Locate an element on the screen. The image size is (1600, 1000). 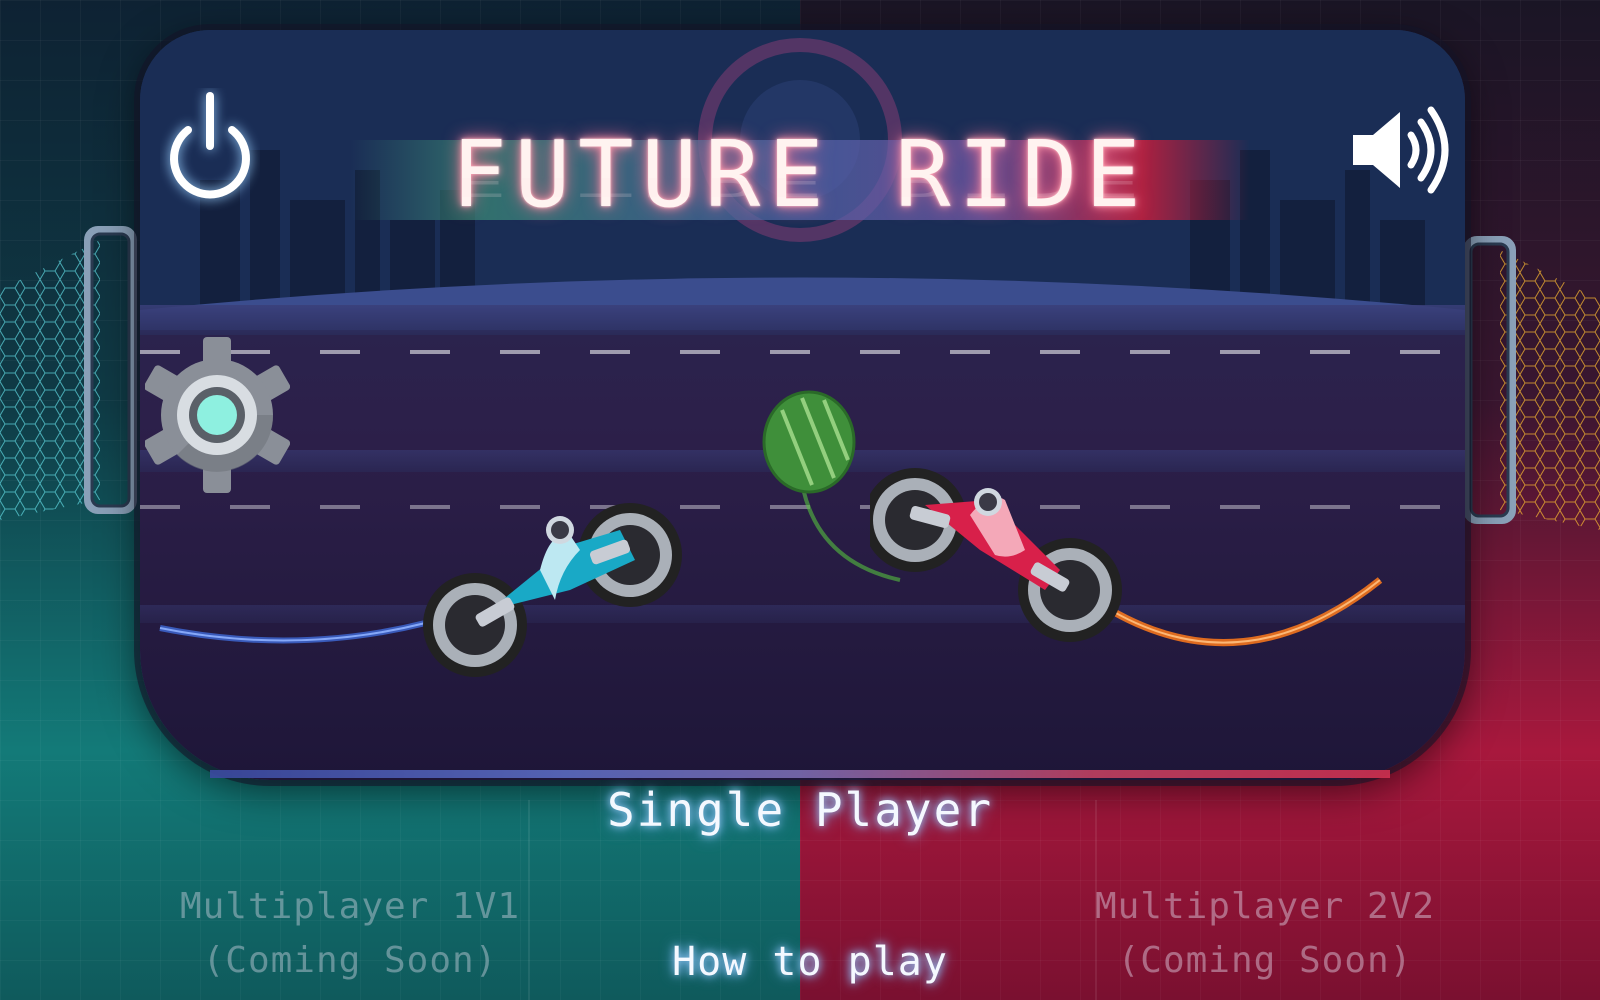
ball is located at coordinates (809, 442).